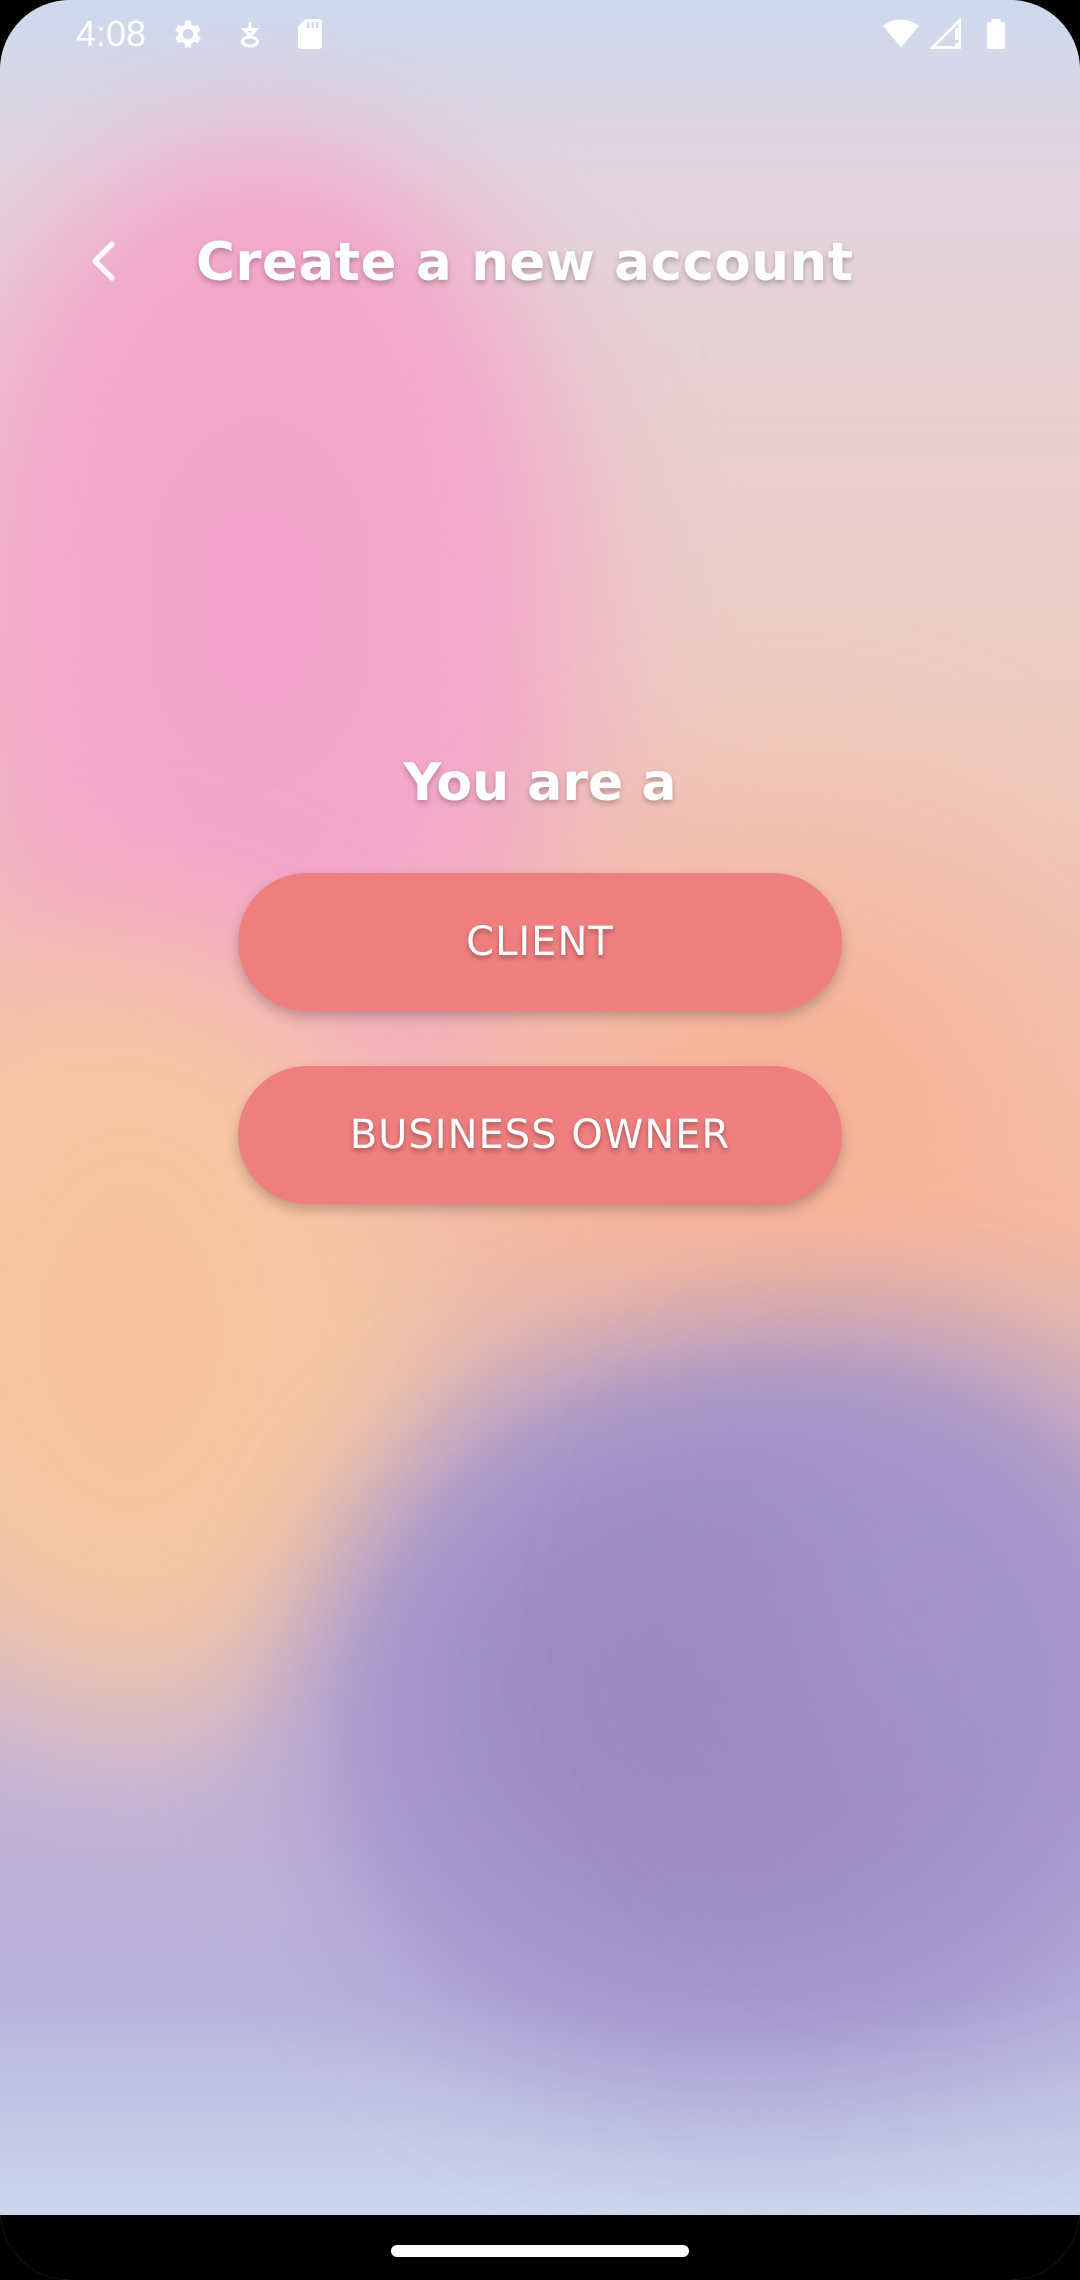 The width and height of the screenshot is (1080, 2280). I want to click on signal-icon, so click(946, 34).